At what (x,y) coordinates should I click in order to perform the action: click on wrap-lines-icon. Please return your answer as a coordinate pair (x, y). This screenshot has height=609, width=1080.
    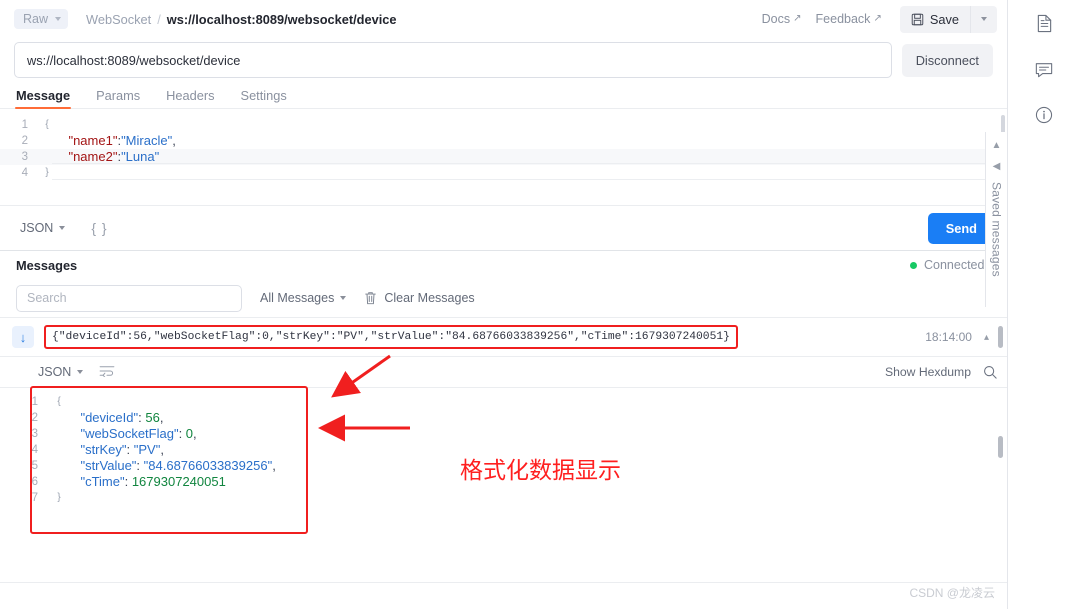
    Looking at the image, I should click on (107, 371).